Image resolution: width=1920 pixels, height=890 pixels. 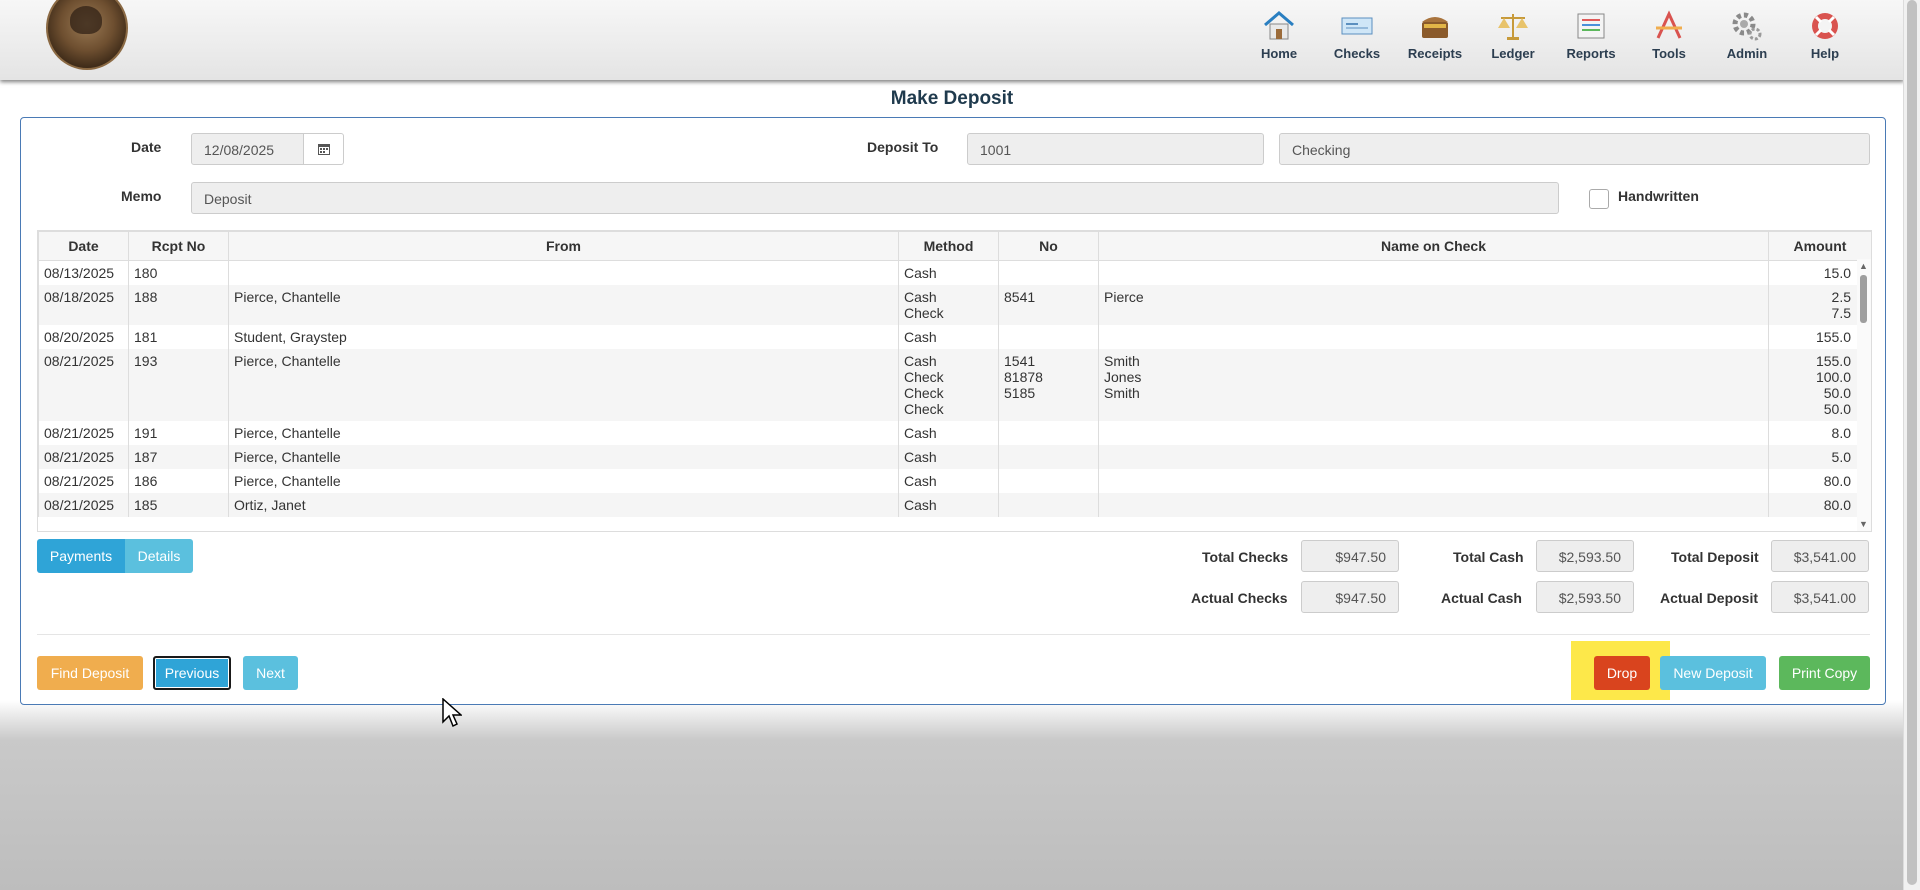 What do you see at coordinates (1513, 34) in the screenshot?
I see `nav-ledger: Ledger` at bounding box center [1513, 34].